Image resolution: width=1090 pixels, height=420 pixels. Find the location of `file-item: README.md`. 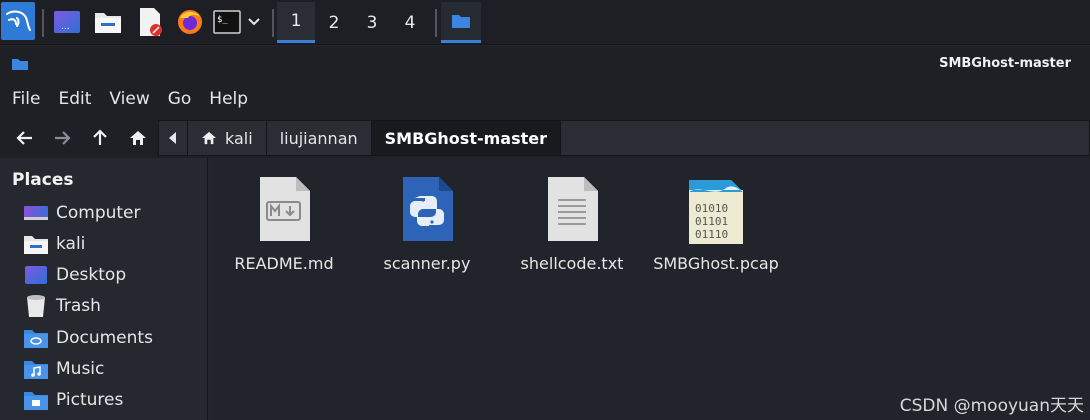

file-item: README.md is located at coordinates (284, 224).